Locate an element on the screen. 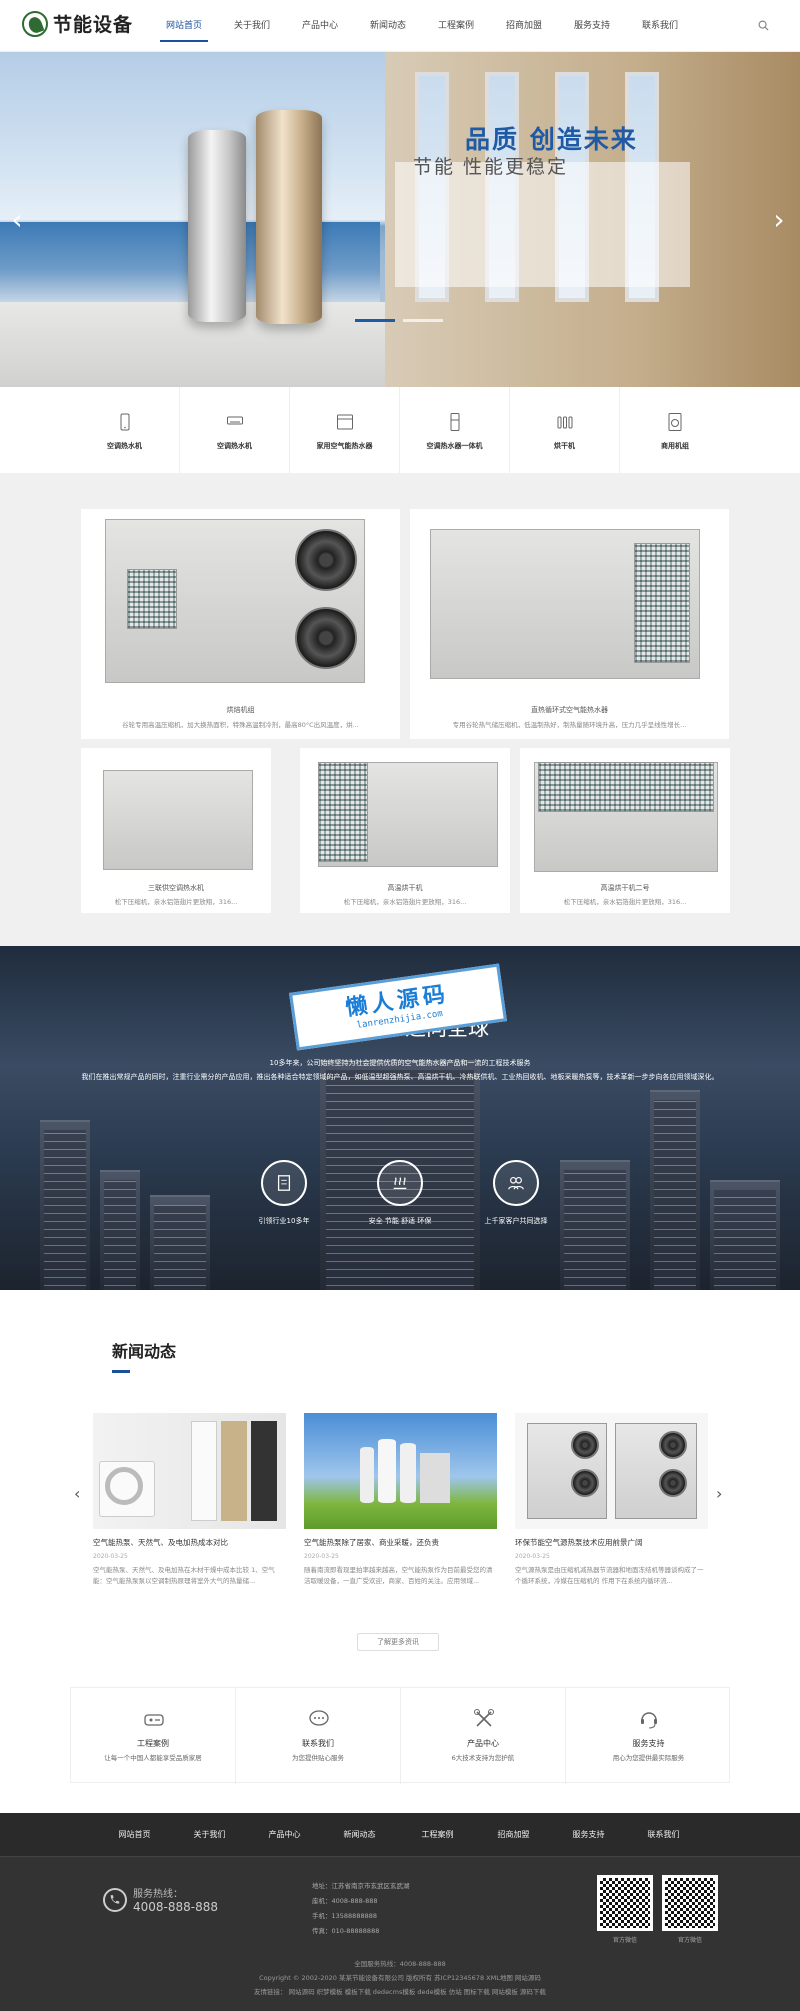  qr-code-image is located at coordinates (690, 1903).